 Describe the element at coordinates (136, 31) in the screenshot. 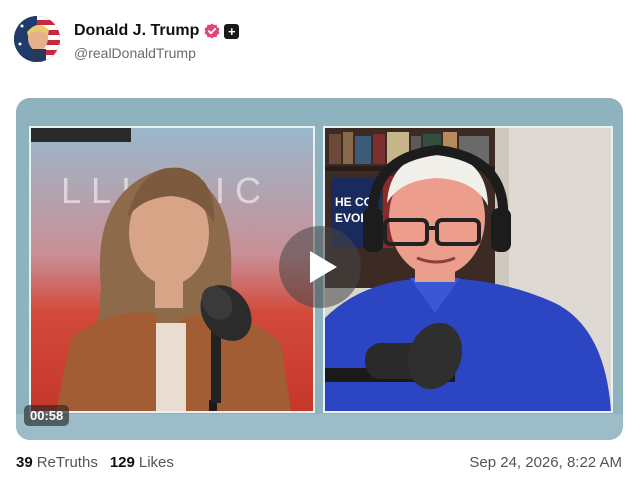

I see `author-name: Donald J. Trump` at that location.